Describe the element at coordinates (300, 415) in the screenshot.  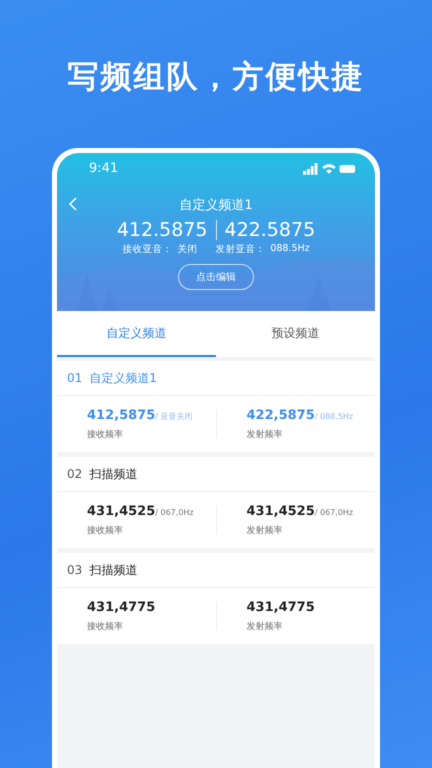
I see `tx-frequency: 422,5875/ 088,5Hz` at that location.